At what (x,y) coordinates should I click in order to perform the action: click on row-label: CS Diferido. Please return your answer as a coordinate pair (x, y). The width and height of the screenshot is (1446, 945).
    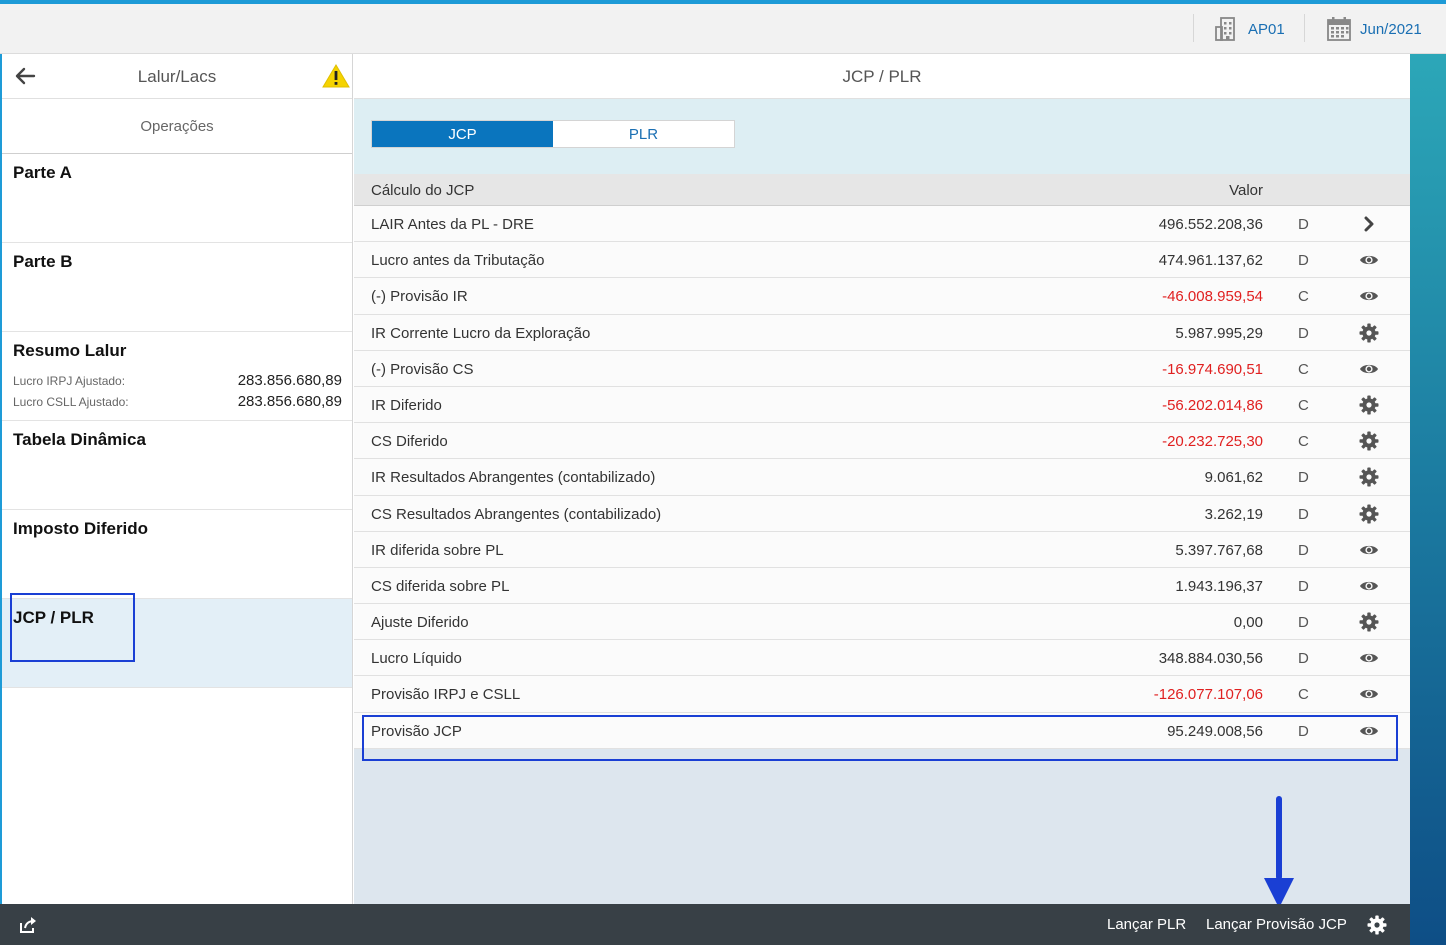
    Looking at the image, I should click on (409, 442).